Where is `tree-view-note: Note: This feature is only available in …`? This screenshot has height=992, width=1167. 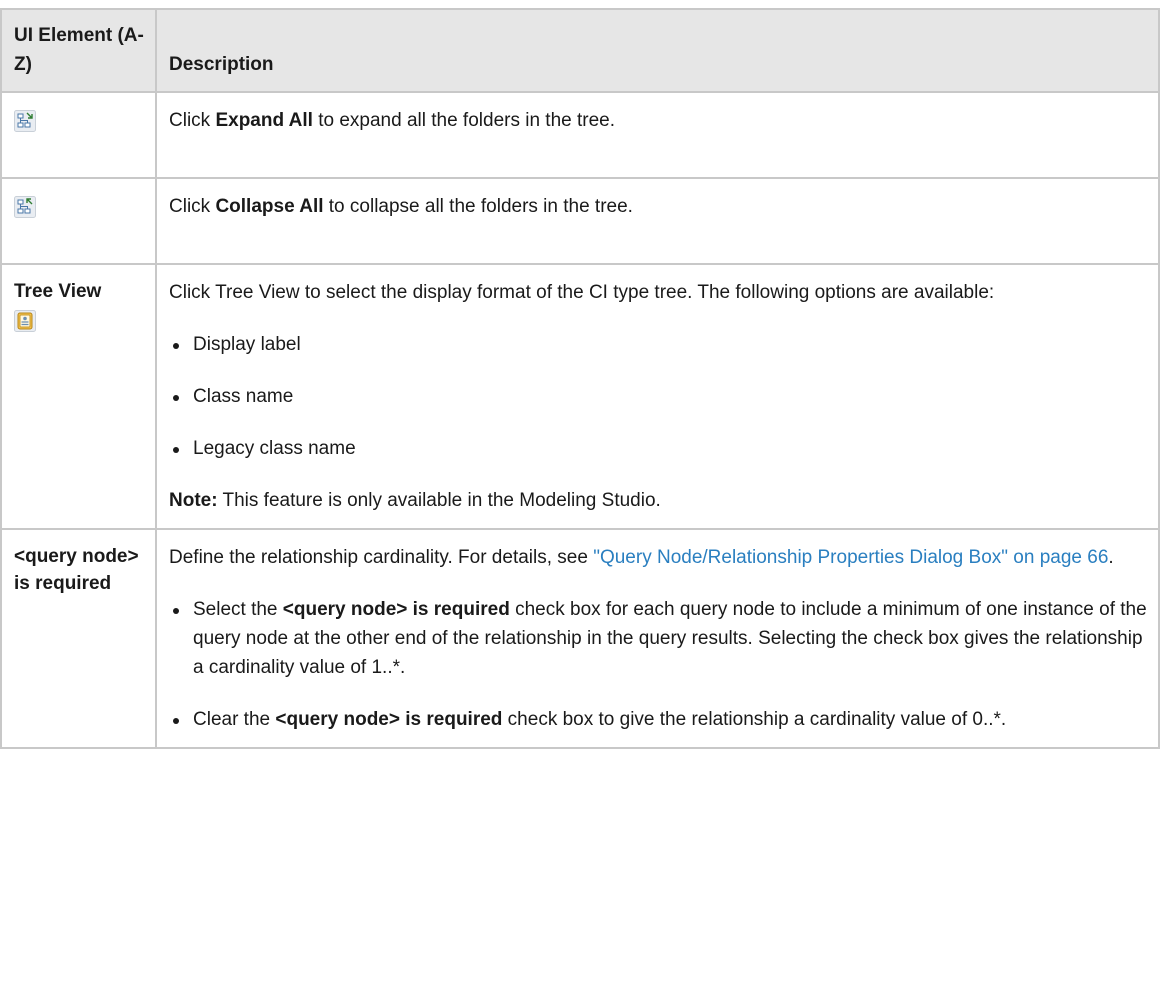
tree-view-note: Note: This feature is only available in … is located at coordinates (415, 500).